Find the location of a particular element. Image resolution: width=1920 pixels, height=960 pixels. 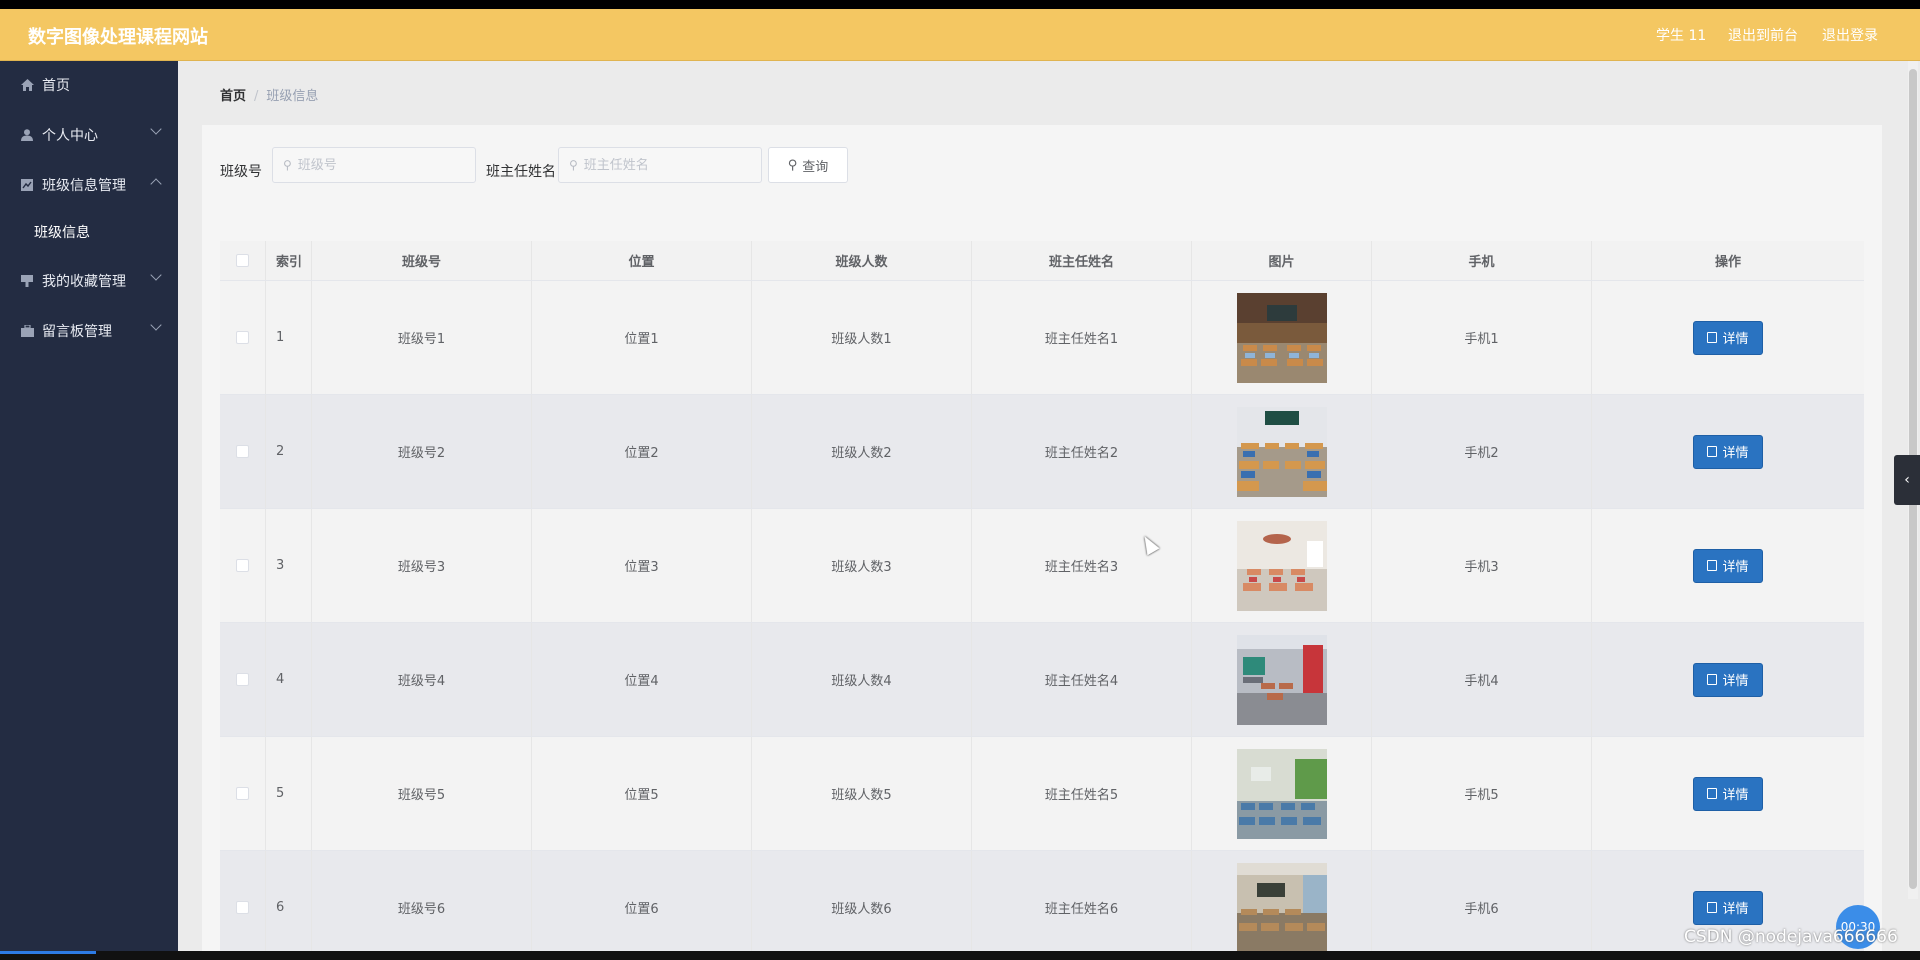

class-no-search-box: ⚲ is located at coordinates (374, 165).